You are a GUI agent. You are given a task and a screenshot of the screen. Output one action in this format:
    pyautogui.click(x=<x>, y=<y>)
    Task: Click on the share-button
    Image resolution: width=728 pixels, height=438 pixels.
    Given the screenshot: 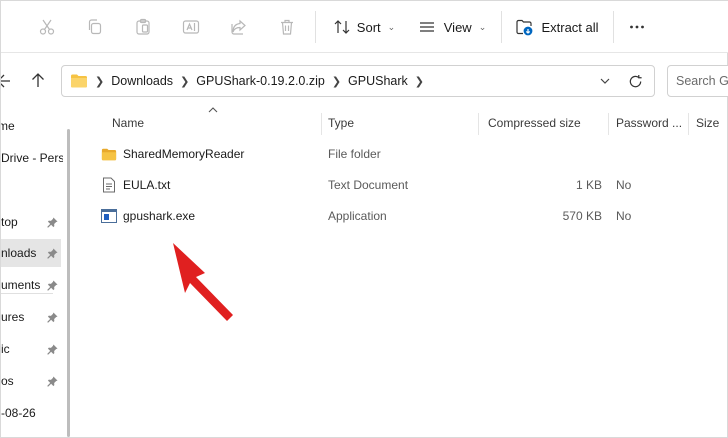 What is the action you would take?
    pyautogui.click(x=239, y=27)
    